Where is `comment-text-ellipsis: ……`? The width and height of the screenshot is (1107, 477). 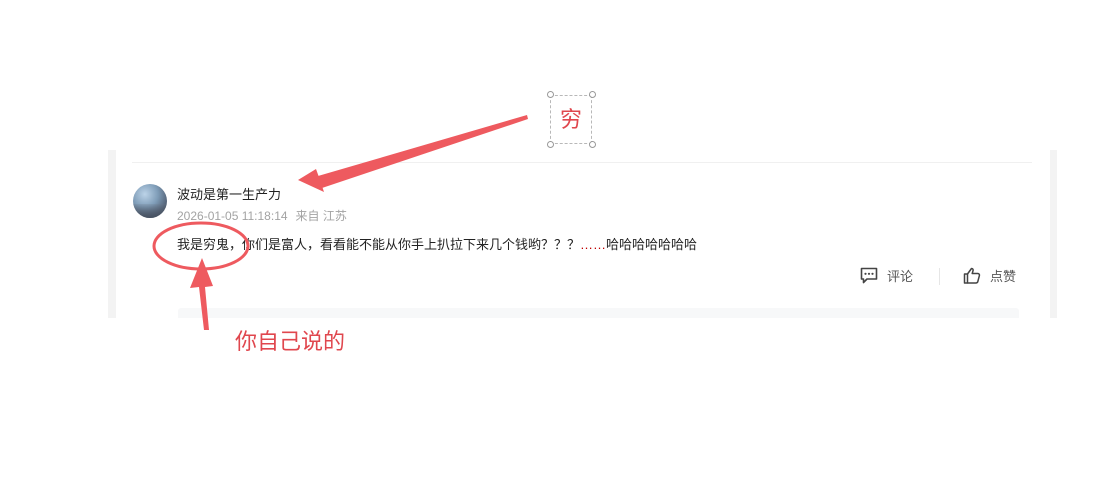
comment-text-ellipsis: …… is located at coordinates (593, 244).